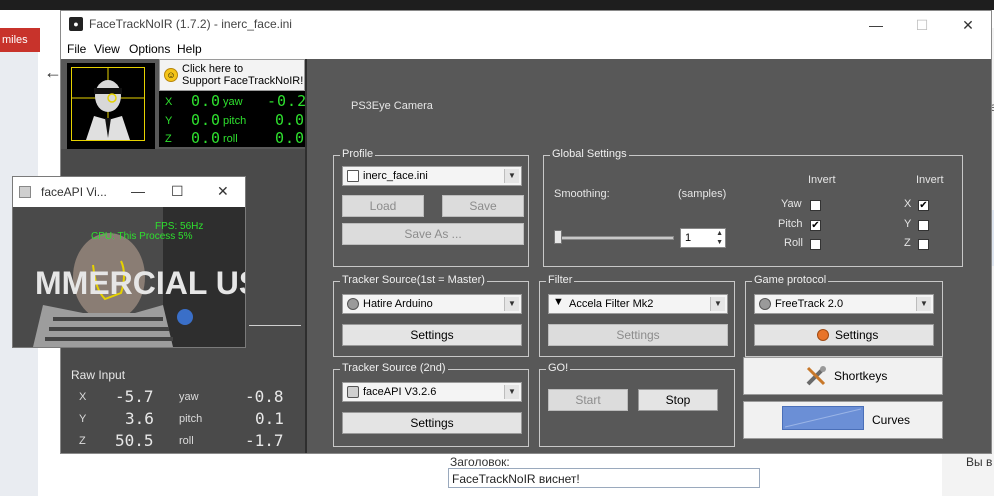 This screenshot has width=994, height=496. What do you see at coordinates (719, 238) in the screenshot?
I see `spin-arrows-icon: ▲ ▼` at bounding box center [719, 238].